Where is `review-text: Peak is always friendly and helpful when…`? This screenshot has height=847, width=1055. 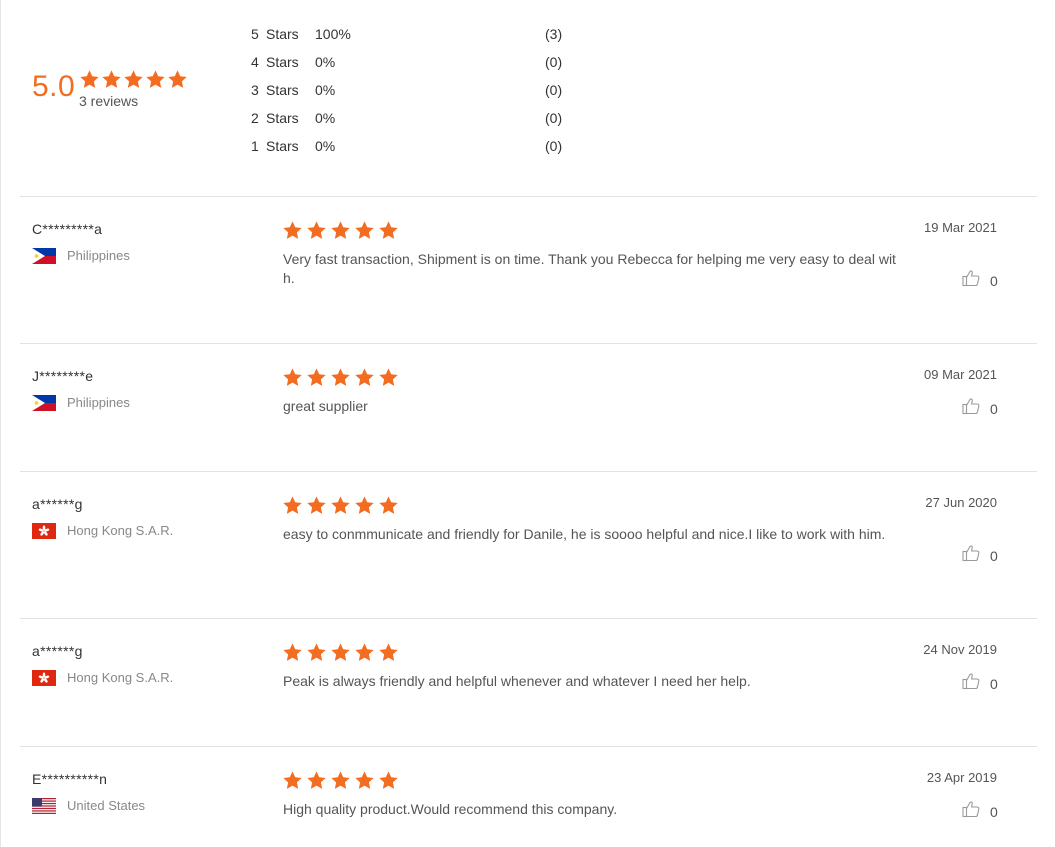
review-text: Peak is always friendly and helpful when… is located at coordinates (517, 681).